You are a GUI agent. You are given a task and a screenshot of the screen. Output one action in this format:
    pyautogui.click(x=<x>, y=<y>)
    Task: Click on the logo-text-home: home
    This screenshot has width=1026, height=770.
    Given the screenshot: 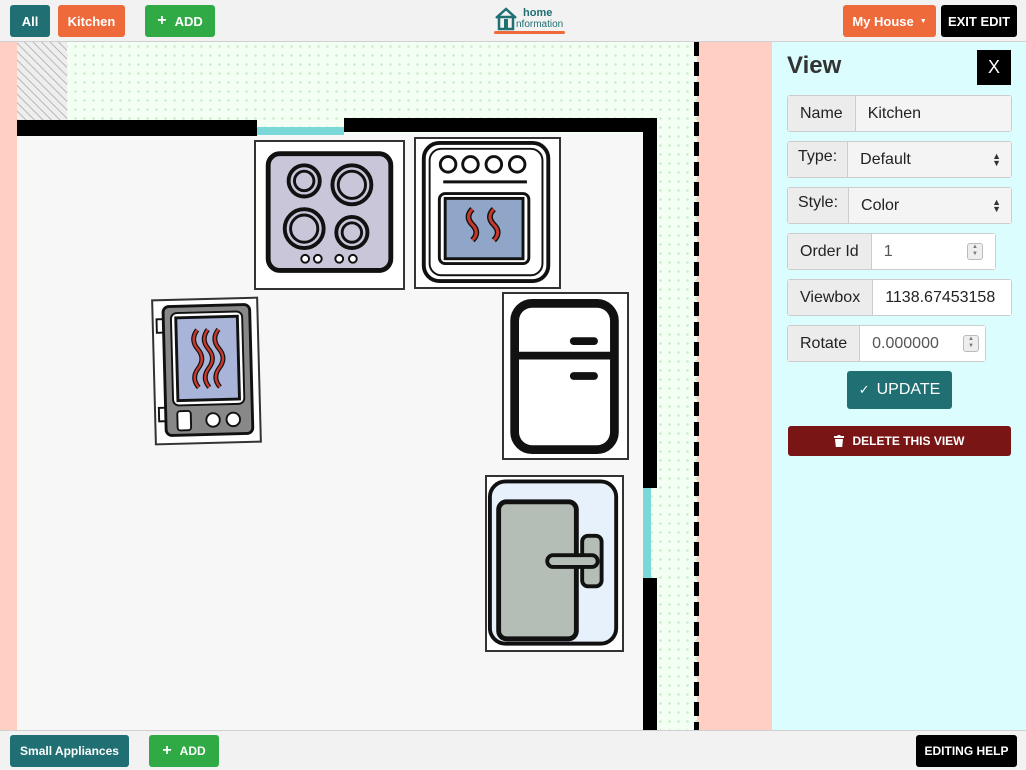 What is the action you would take?
    pyautogui.click(x=538, y=13)
    